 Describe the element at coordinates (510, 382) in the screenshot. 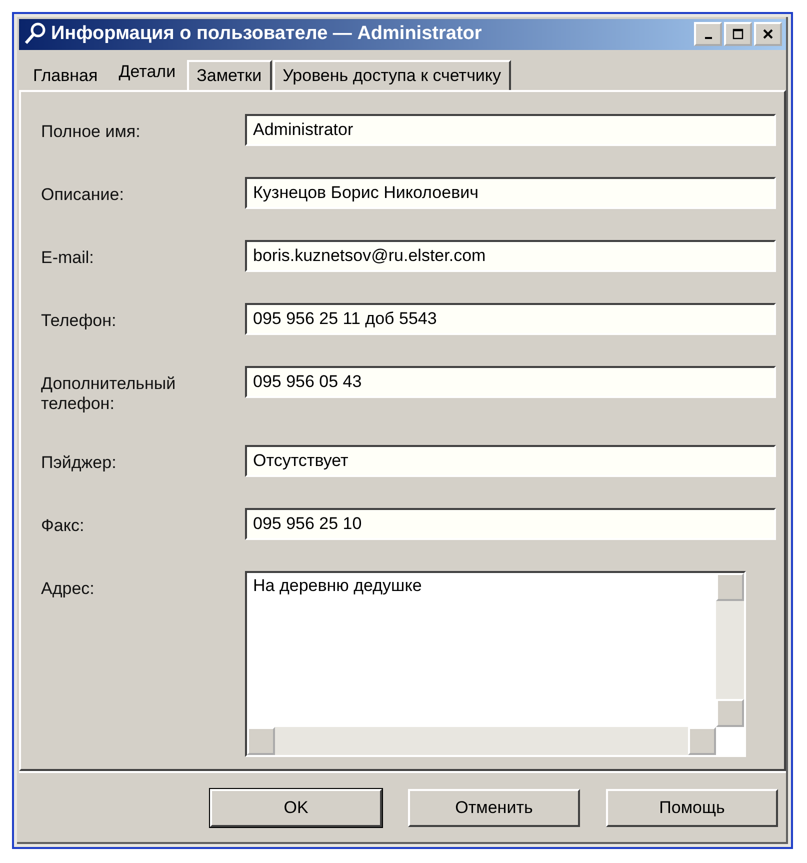

I see `text-field: 095 956 05 43` at that location.